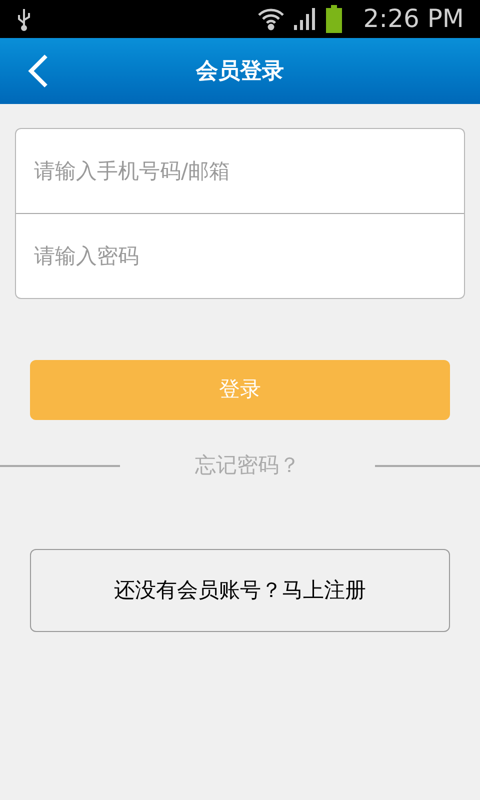 The image size is (480, 800). What do you see at coordinates (240, 590) in the screenshot?
I see `register-button: 还没有会员账号？马上注册` at bounding box center [240, 590].